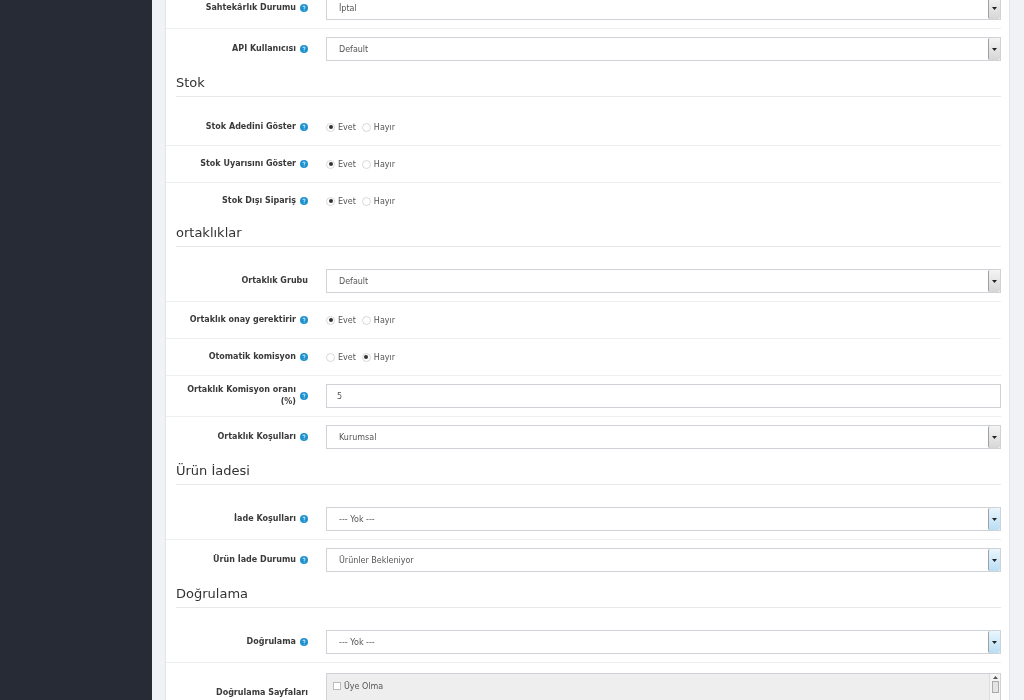 The height and width of the screenshot is (700, 1024). What do you see at coordinates (271, 642) in the screenshot?
I see `field-label: Doğrulama` at bounding box center [271, 642].